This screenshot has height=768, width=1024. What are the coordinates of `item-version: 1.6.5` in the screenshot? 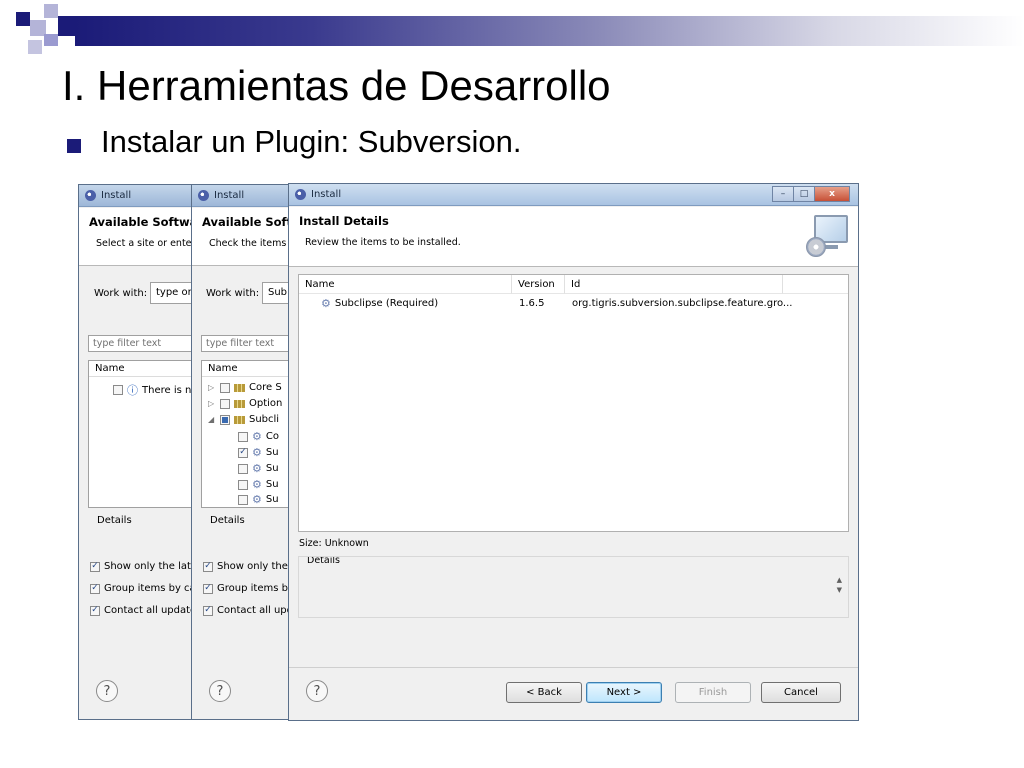 It's located at (532, 303).